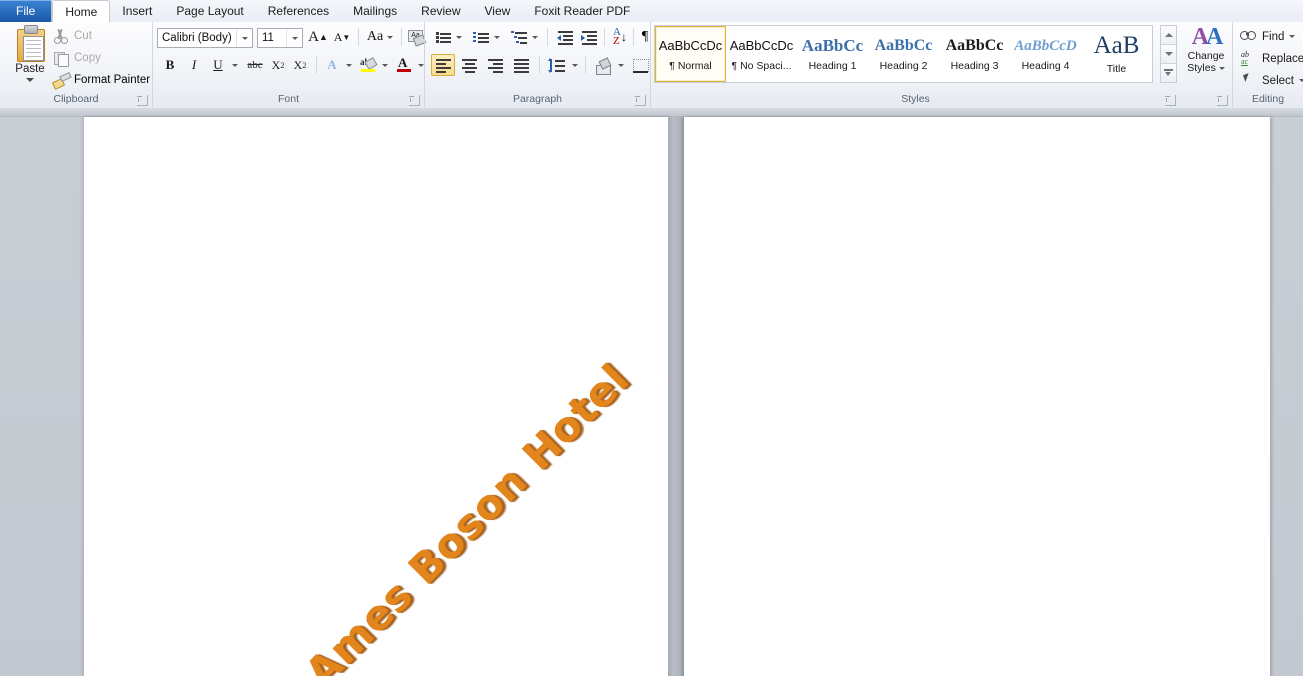 The height and width of the screenshot is (676, 1303). I want to click on justify-button, so click(521, 65).